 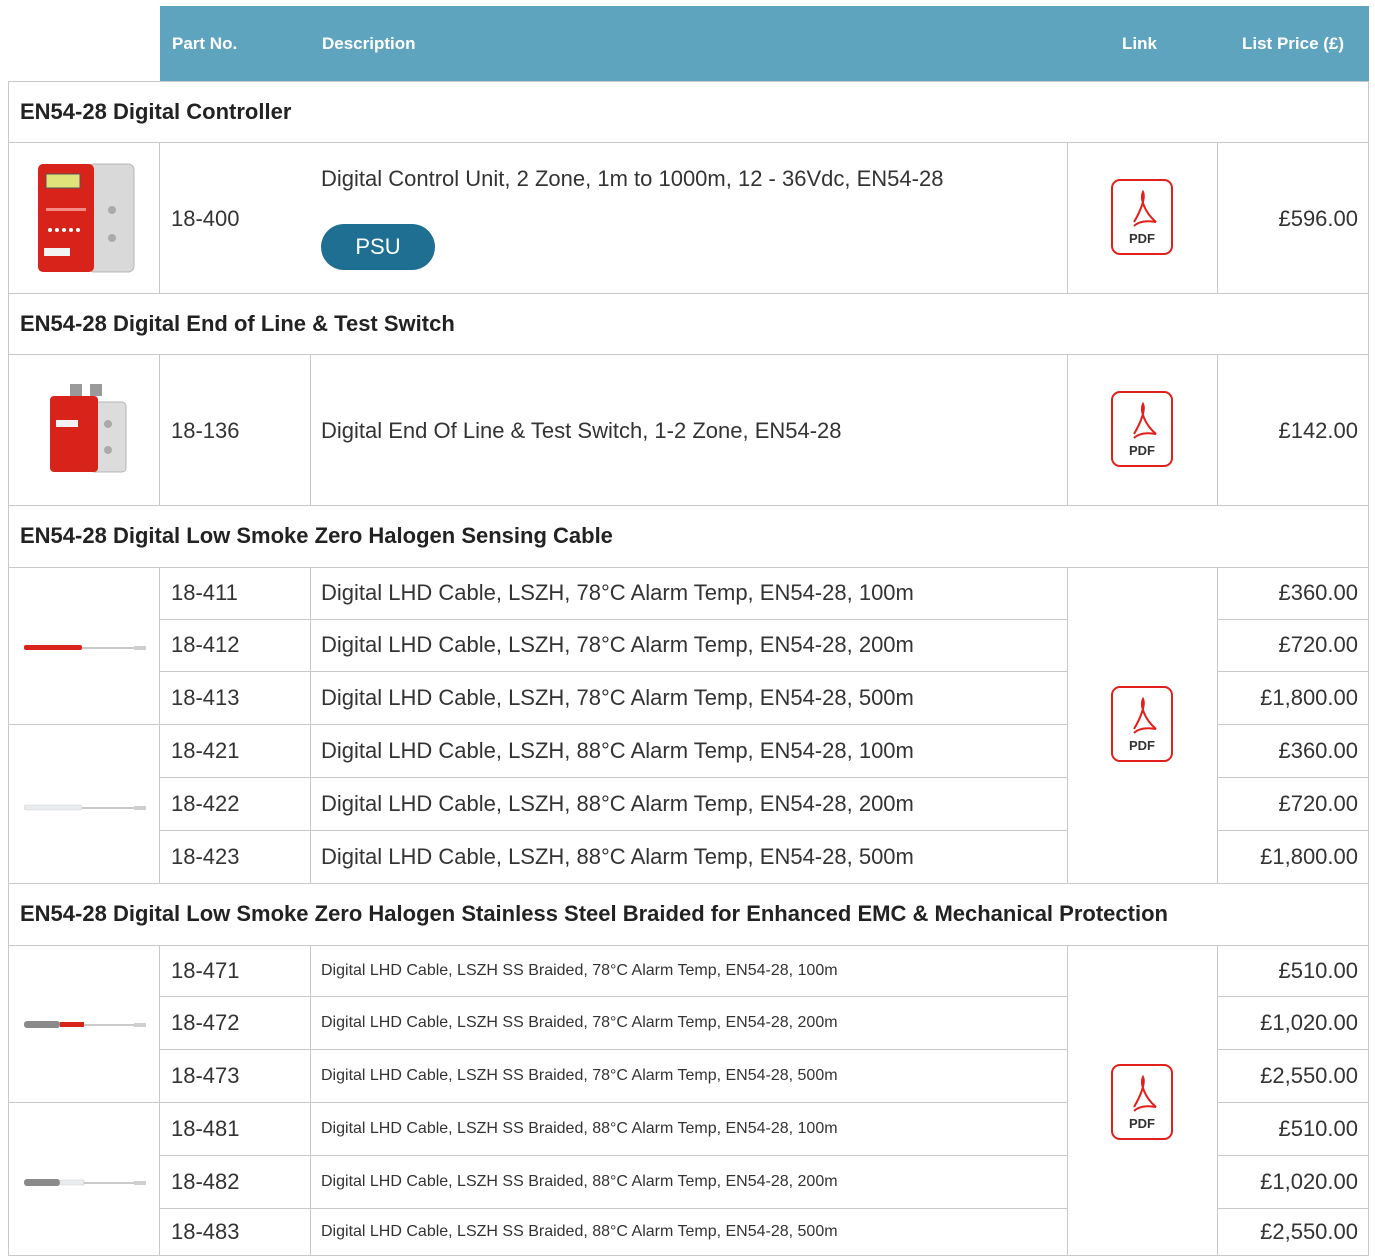 What do you see at coordinates (204, 592) in the screenshot?
I see `part-number: 18-411` at bounding box center [204, 592].